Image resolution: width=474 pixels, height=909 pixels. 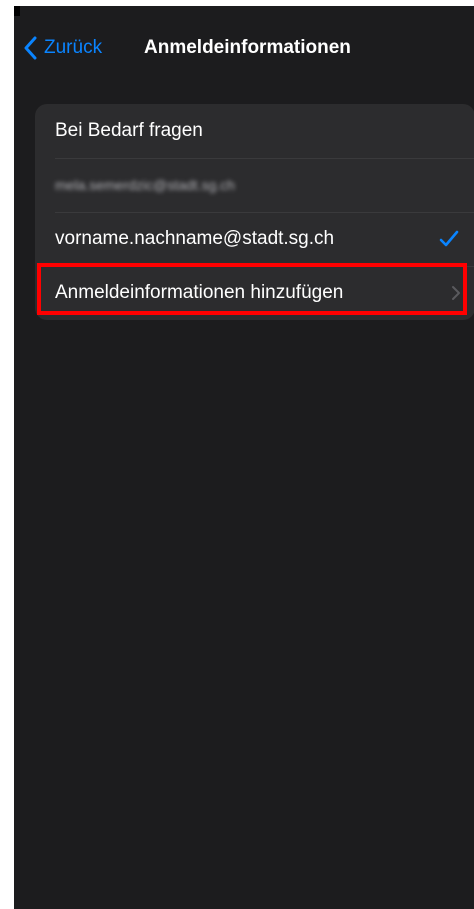 What do you see at coordinates (17, 11) in the screenshot?
I see `status-bar-edge` at bounding box center [17, 11].